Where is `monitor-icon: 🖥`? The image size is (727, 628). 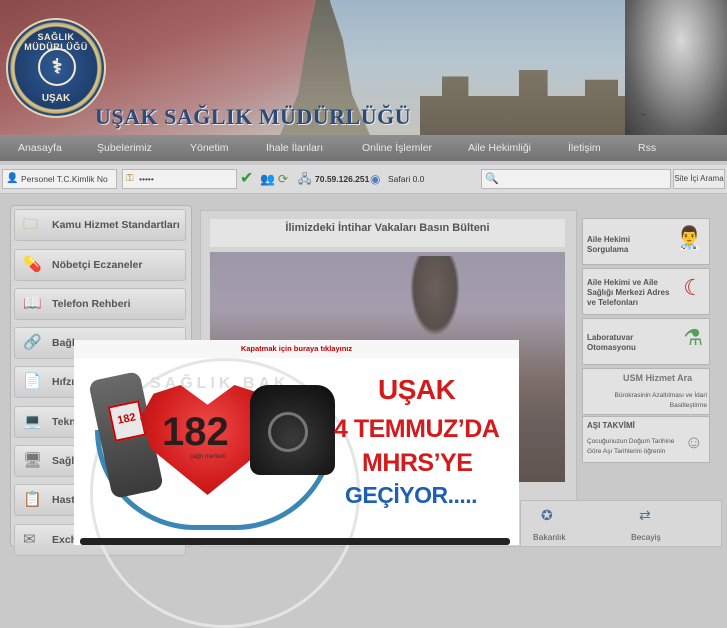 monitor-icon: 🖥 is located at coordinates (33, 460).